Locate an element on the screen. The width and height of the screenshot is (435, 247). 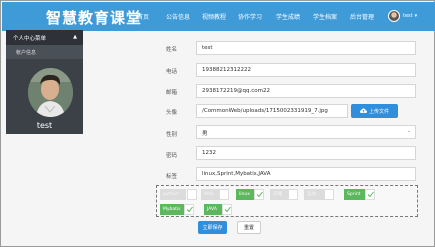
save-button: 立即保存 is located at coordinates (212, 227).